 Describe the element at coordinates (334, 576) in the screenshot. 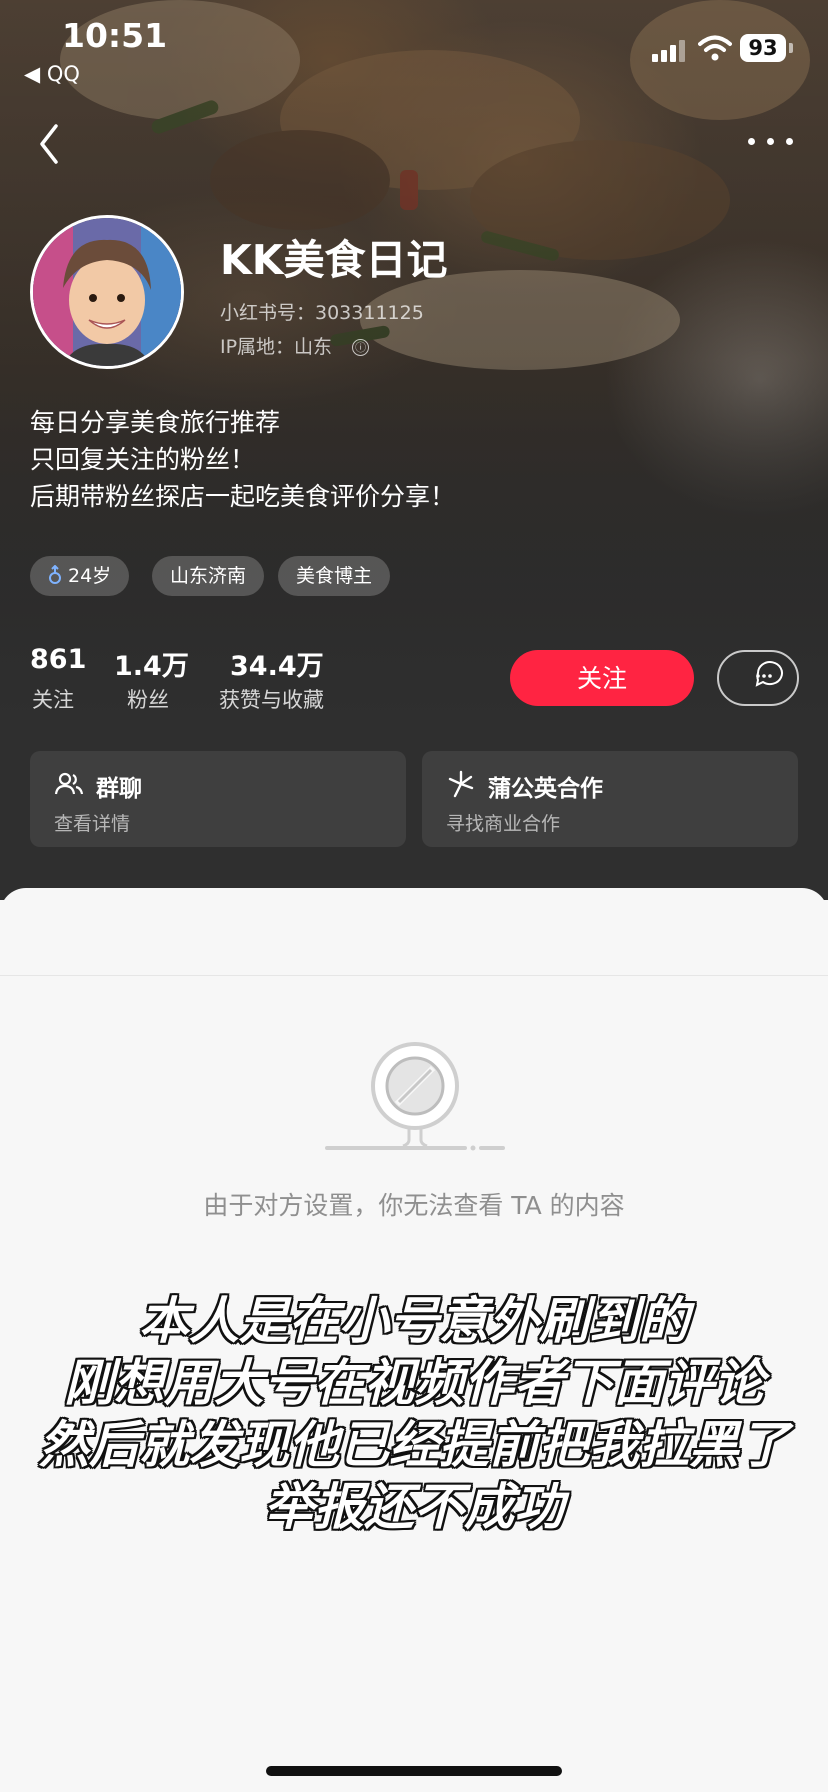

I see `tag-category: 美食博主` at that location.